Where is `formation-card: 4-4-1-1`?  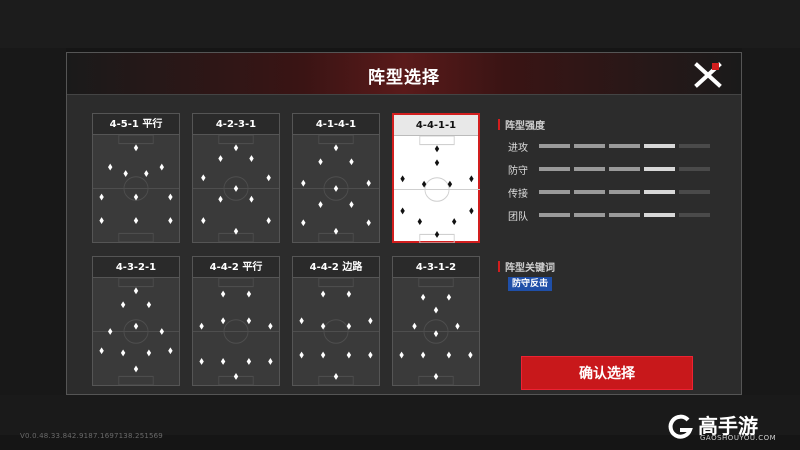
formation-card: 4-4-1-1 is located at coordinates (436, 178).